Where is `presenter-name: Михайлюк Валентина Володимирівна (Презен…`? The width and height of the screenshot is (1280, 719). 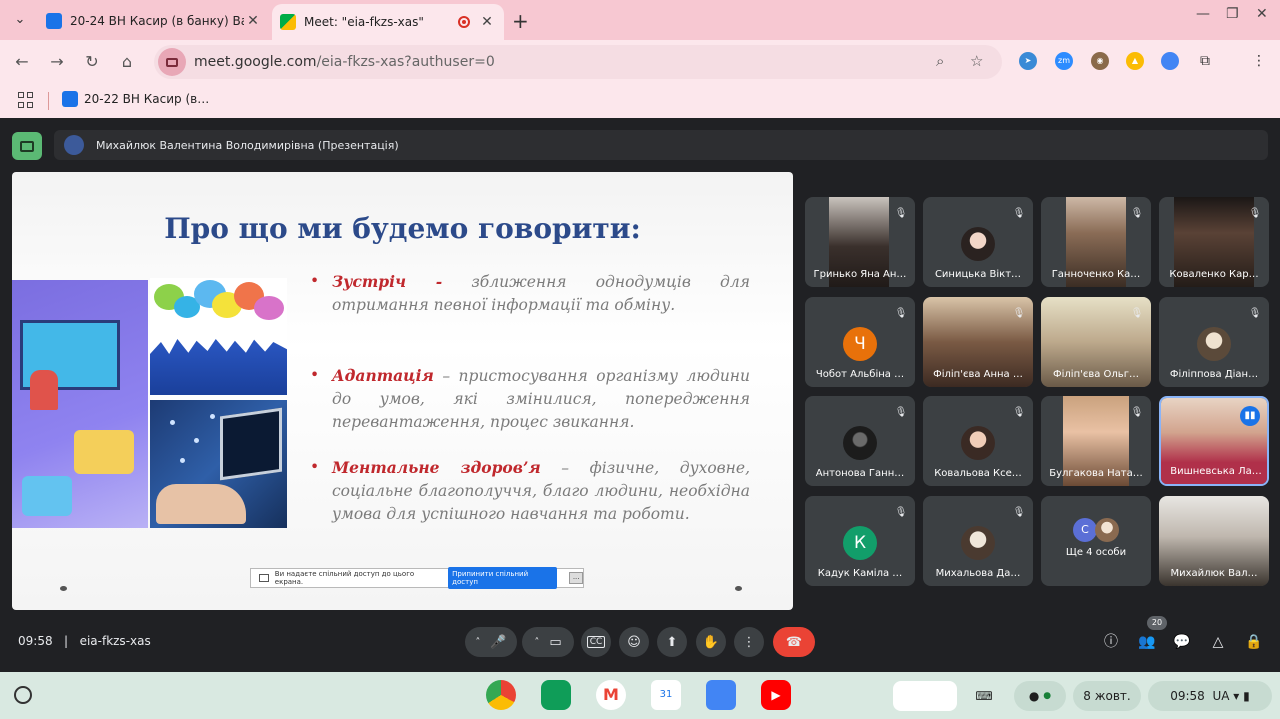 presenter-name: Михайлюк Валентина Володимирівна (Презен… is located at coordinates (247, 145).